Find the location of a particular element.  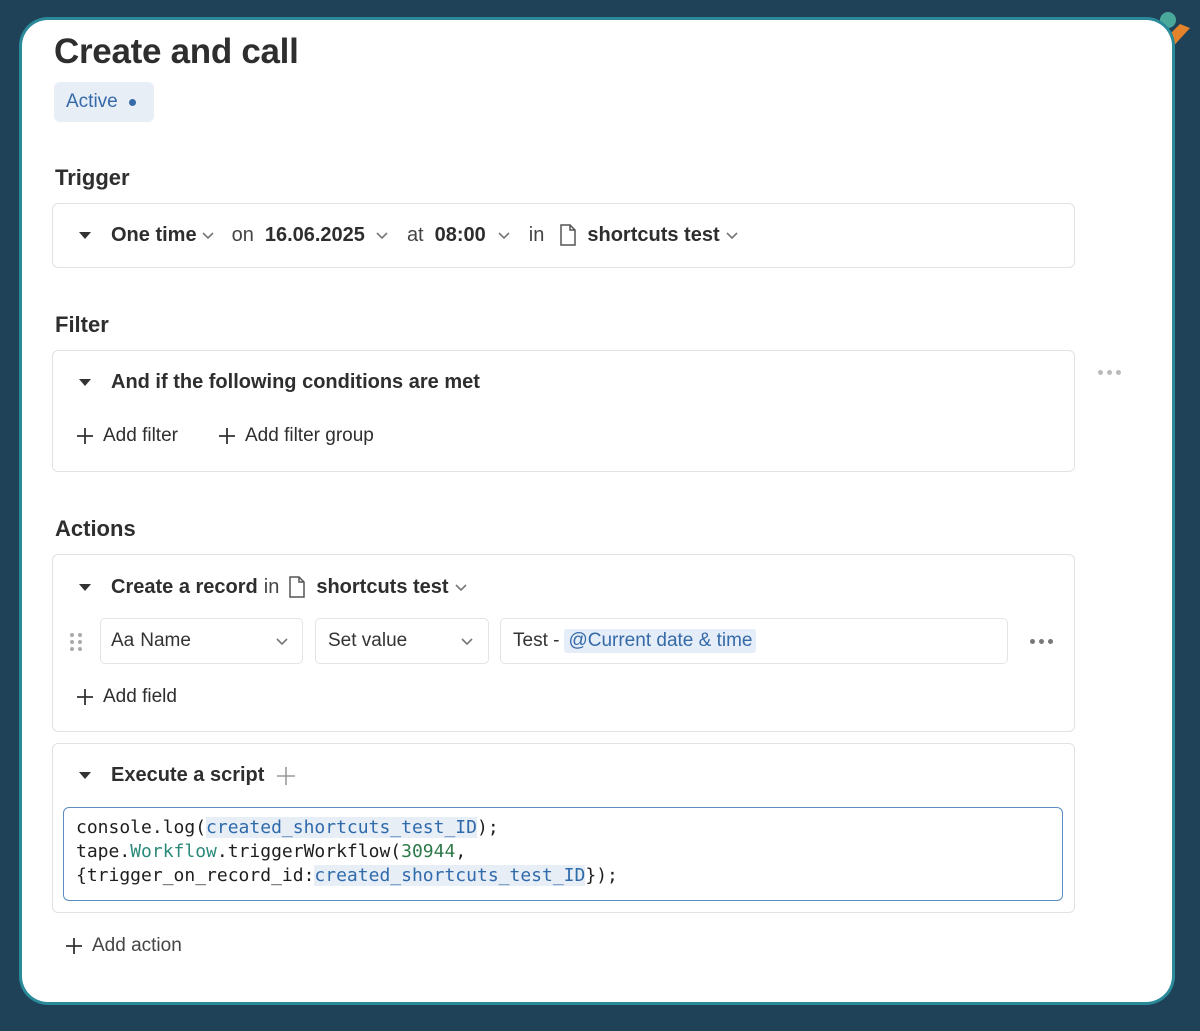

add-field-button: Add field is located at coordinates (126, 697).